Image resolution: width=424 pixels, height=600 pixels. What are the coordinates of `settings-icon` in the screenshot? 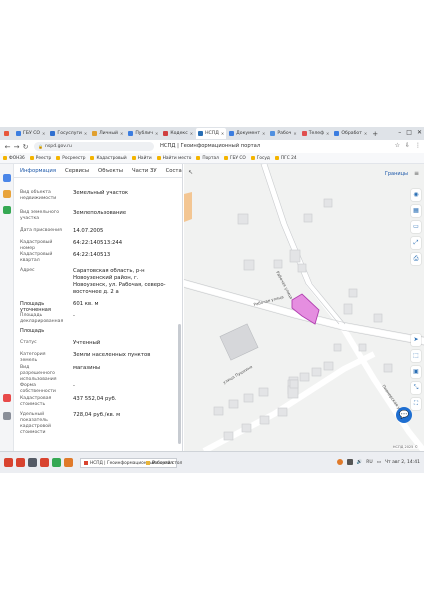 It's located at (7, 416).